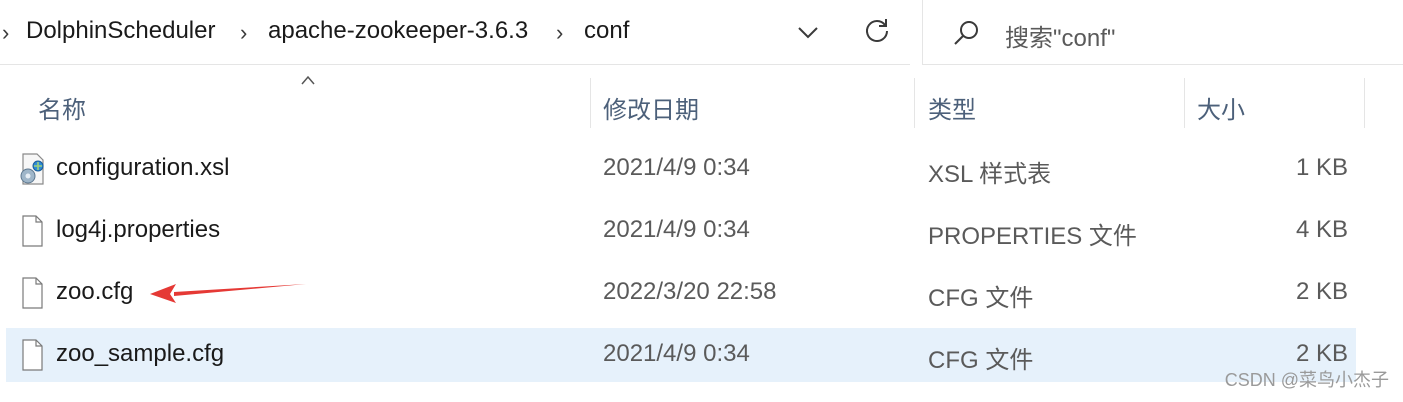  I want to click on column-header-name: 名称, so click(62, 107).